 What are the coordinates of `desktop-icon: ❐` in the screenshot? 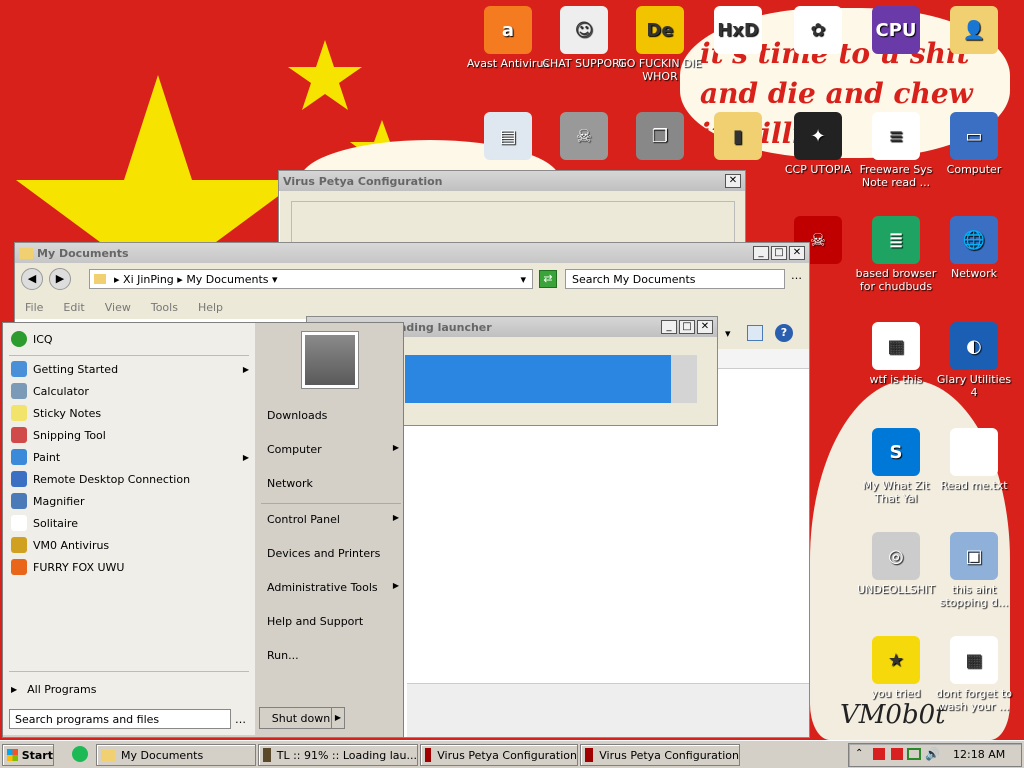 It's located at (660, 137).